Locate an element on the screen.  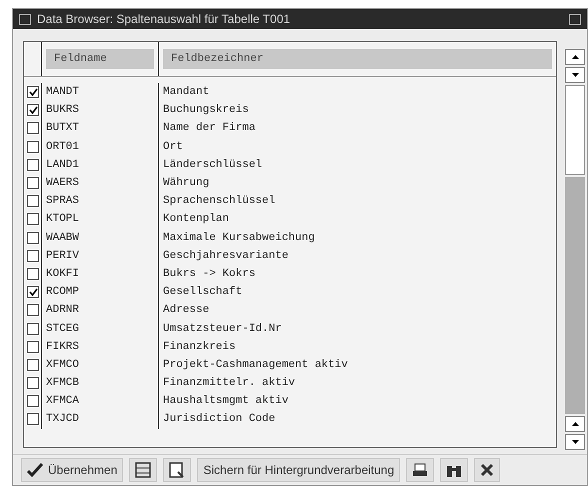
window-title: Data Browser: Spaltenauswahl für Tabelle T001 is located at coordinates (164, 19).